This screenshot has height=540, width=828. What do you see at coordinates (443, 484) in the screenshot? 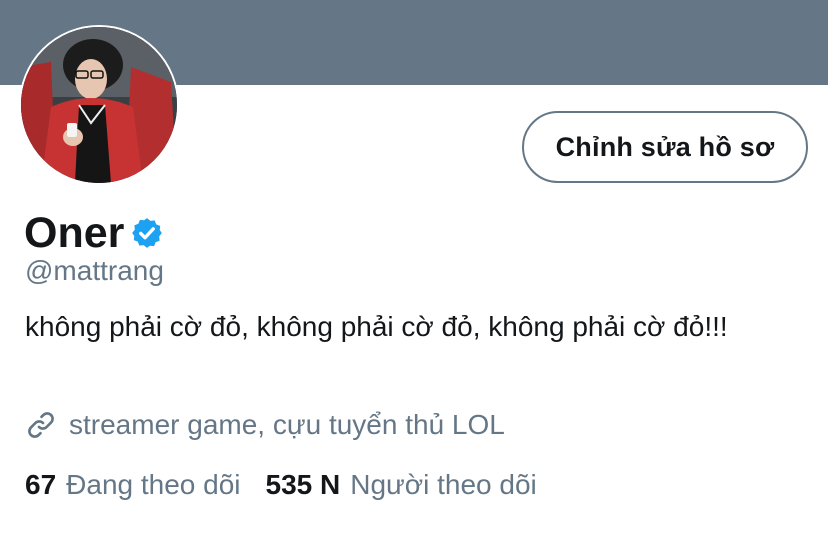
I see `followers-label: Người theo dõi` at bounding box center [443, 484].